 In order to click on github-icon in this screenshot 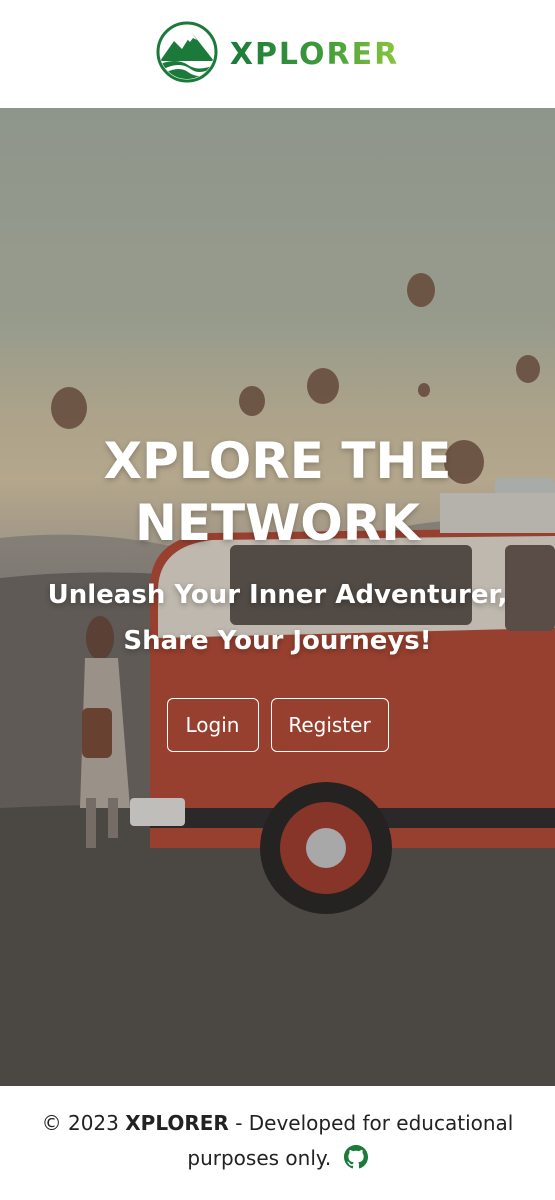, I will do `click(355, 1162)`.